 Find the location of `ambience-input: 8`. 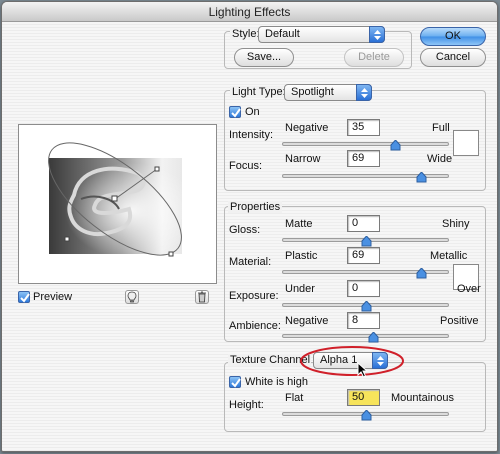

ambience-input: 8 is located at coordinates (363, 320).